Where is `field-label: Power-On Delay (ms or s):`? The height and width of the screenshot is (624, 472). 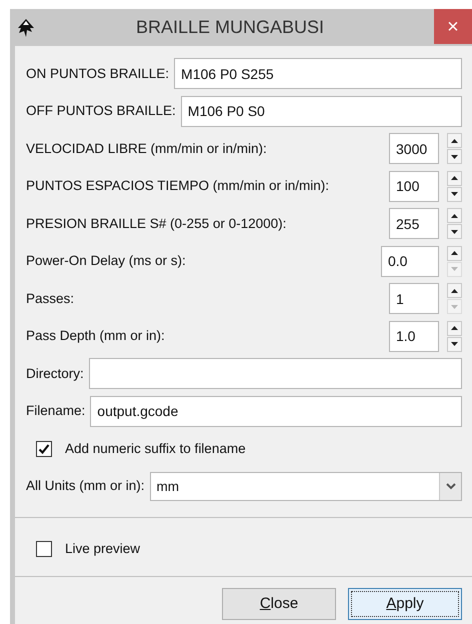 field-label: Power-On Delay (ms or s): is located at coordinates (106, 261).